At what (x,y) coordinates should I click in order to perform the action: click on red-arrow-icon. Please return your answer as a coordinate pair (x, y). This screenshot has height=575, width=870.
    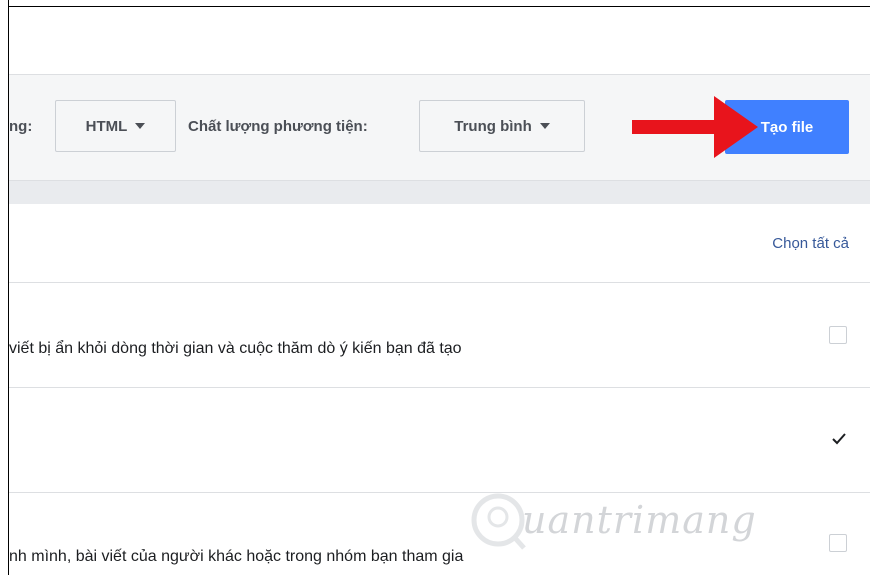
    Looking at the image, I should click on (695, 127).